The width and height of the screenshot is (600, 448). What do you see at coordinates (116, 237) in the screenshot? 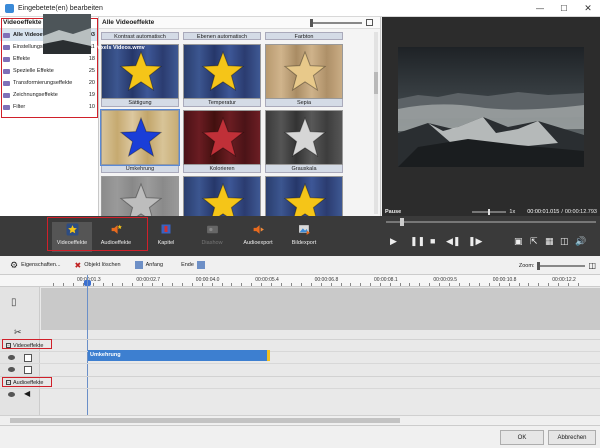
I see `audioeffekte-button: Audioeffekte` at bounding box center [116, 237].